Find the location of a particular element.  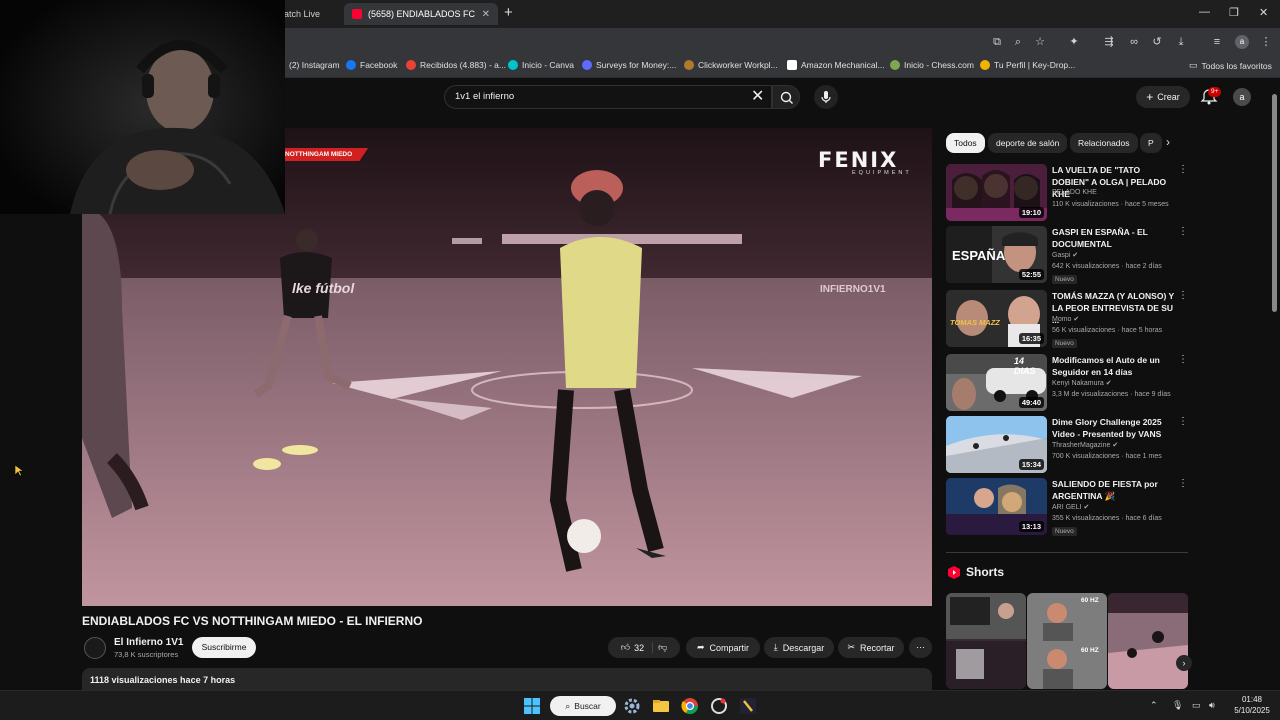

search-button is located at coordinates (786, 97).